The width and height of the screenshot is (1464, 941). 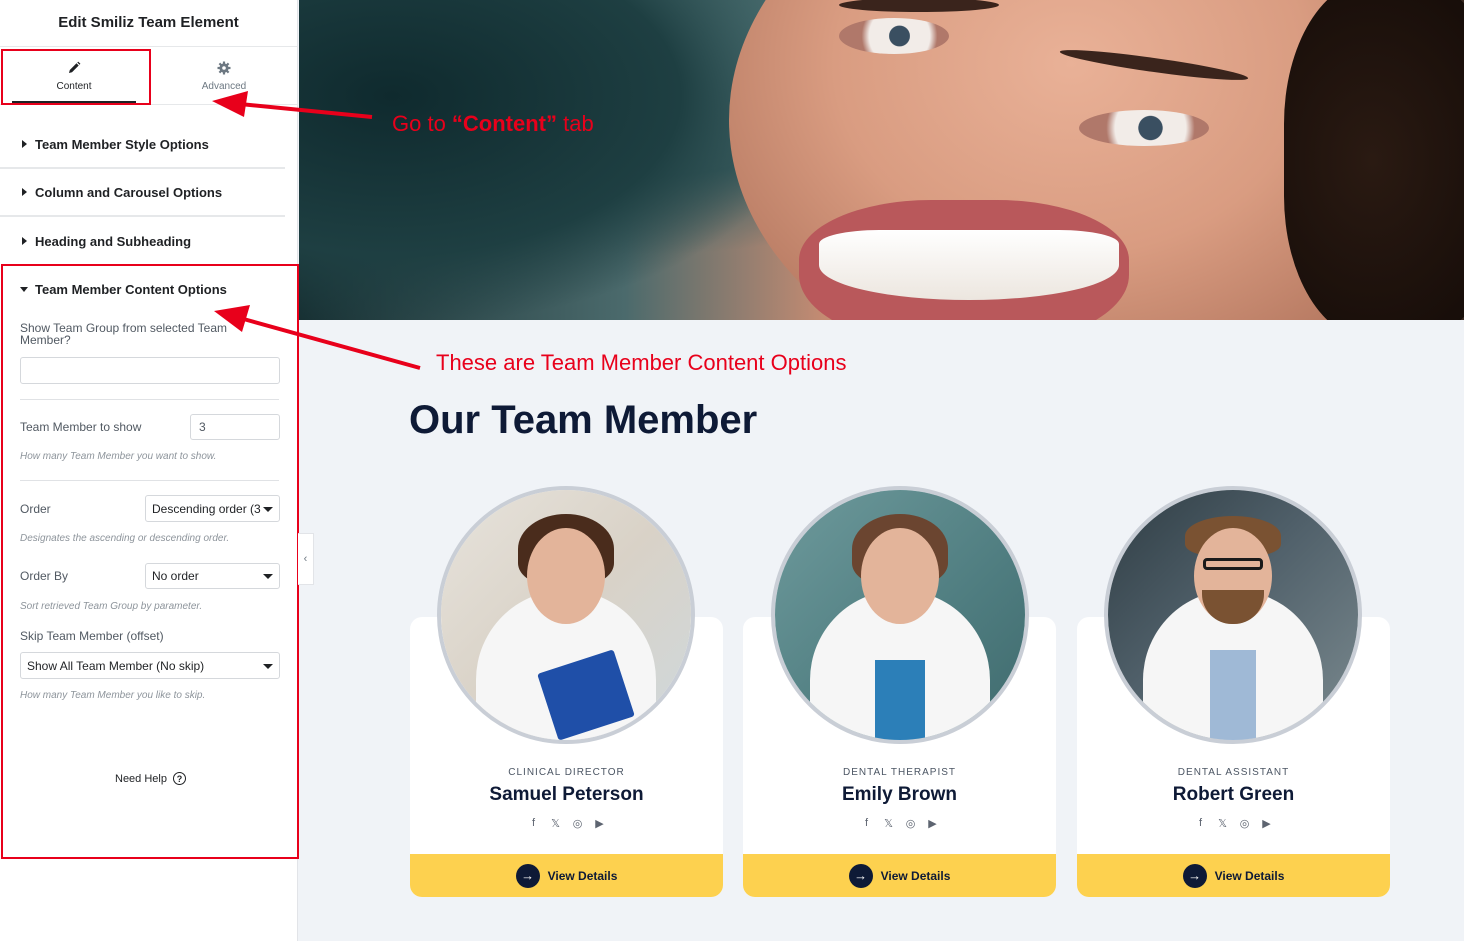 What do you see at coordinates (150, 561) in the screenshot?
I see `highlight-content-options` at bounding box center [150, 561].